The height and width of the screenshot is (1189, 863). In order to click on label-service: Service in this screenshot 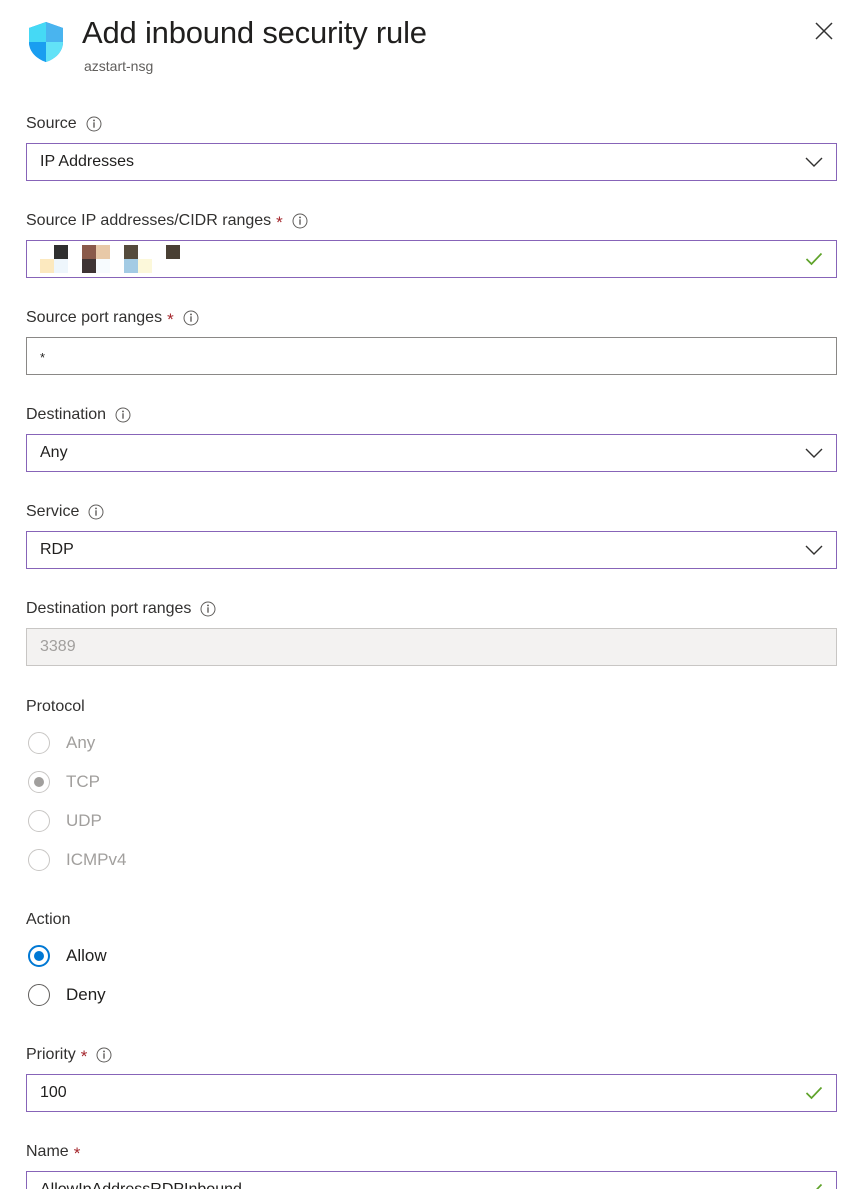, I will do `click(431, 511)`.